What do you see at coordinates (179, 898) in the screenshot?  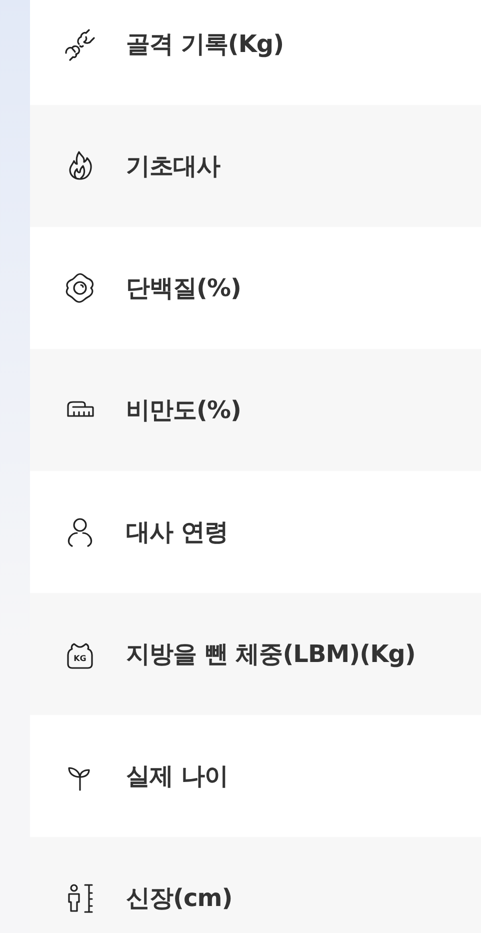 I see `item-label: 신장(cm)` at bounding box center [179, 898].